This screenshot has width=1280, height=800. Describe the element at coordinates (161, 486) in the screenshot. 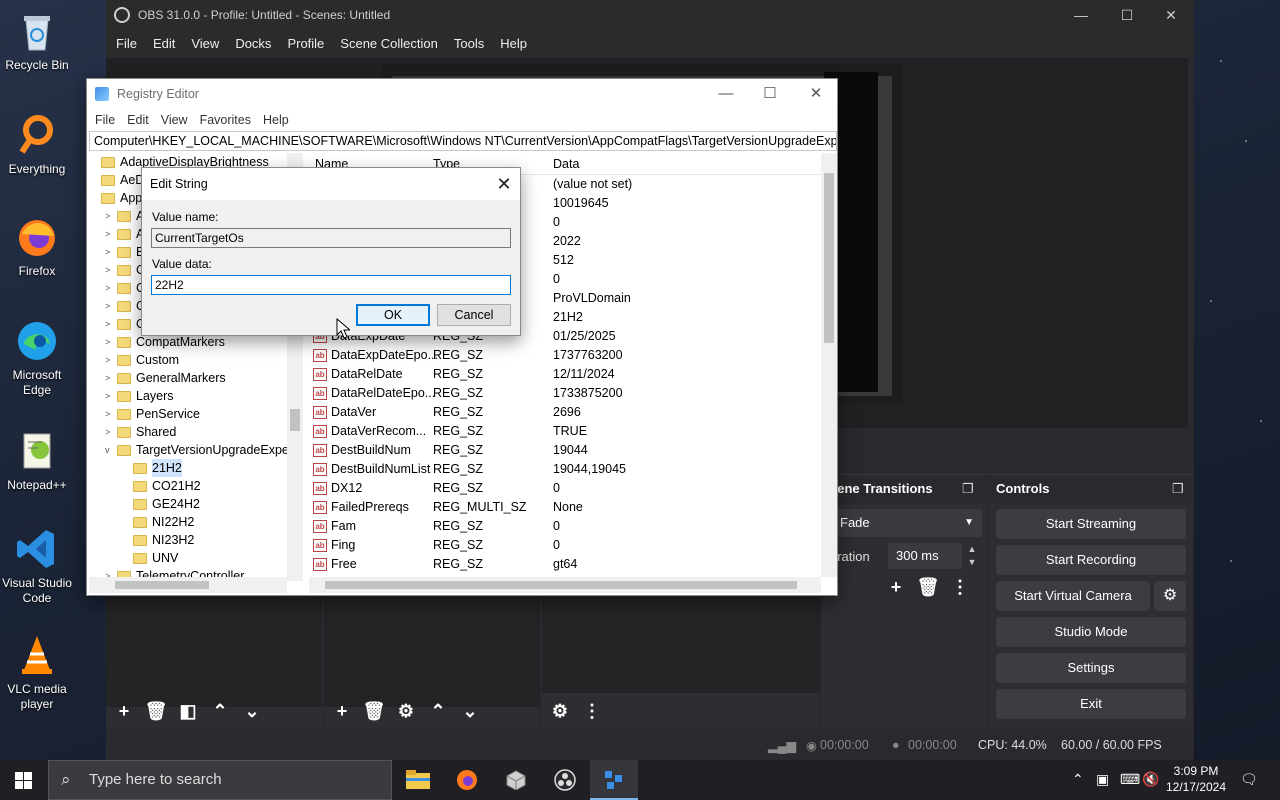

I see `tree-node: CO21H2` at that location.